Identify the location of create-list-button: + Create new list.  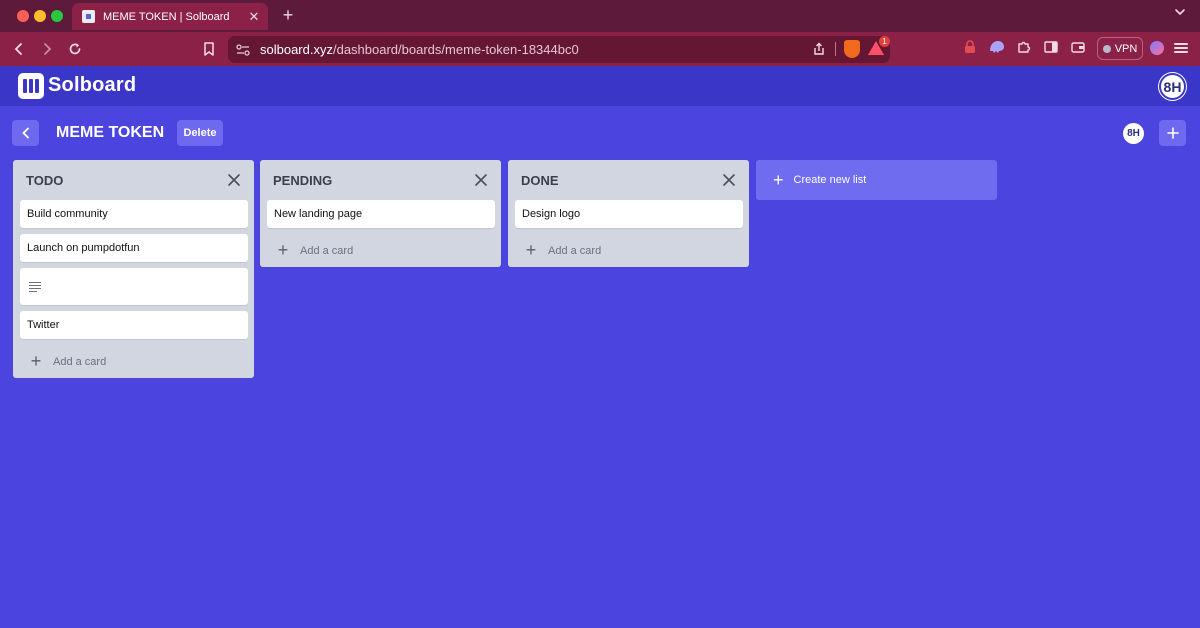
(876, 180).